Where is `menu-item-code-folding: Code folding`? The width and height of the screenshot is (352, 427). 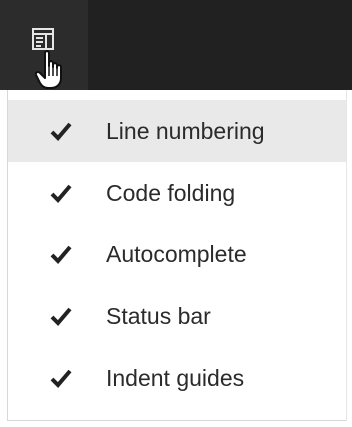
menu-item-code-folding: Code folding is located at coordinates (177, 193).